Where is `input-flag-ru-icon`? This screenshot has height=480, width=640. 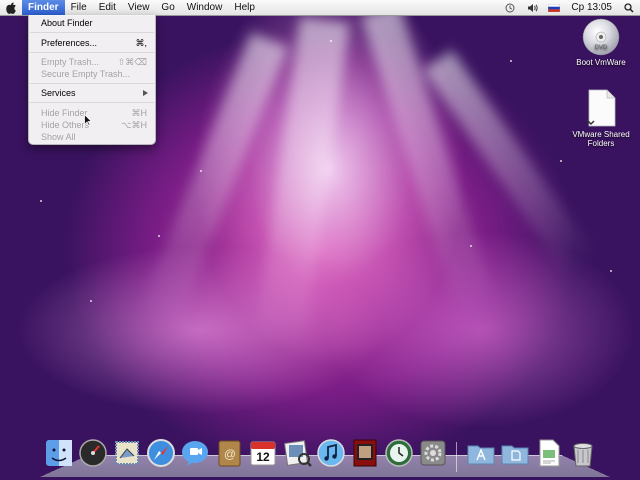
input-flag-ru-icon is located at coordinates (554, 7).